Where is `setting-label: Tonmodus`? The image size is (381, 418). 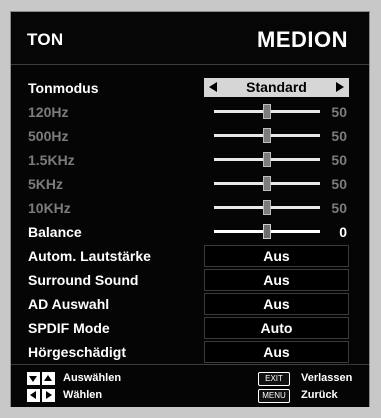 setting-label: Tonmodus is located at coordinates (63, 88).